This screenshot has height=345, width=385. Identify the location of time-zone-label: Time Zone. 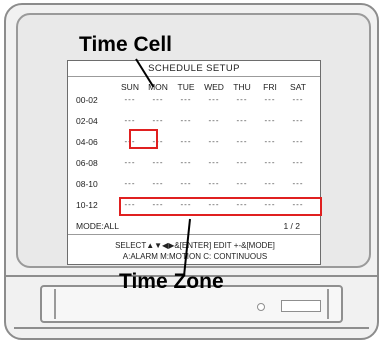
(171, 281).